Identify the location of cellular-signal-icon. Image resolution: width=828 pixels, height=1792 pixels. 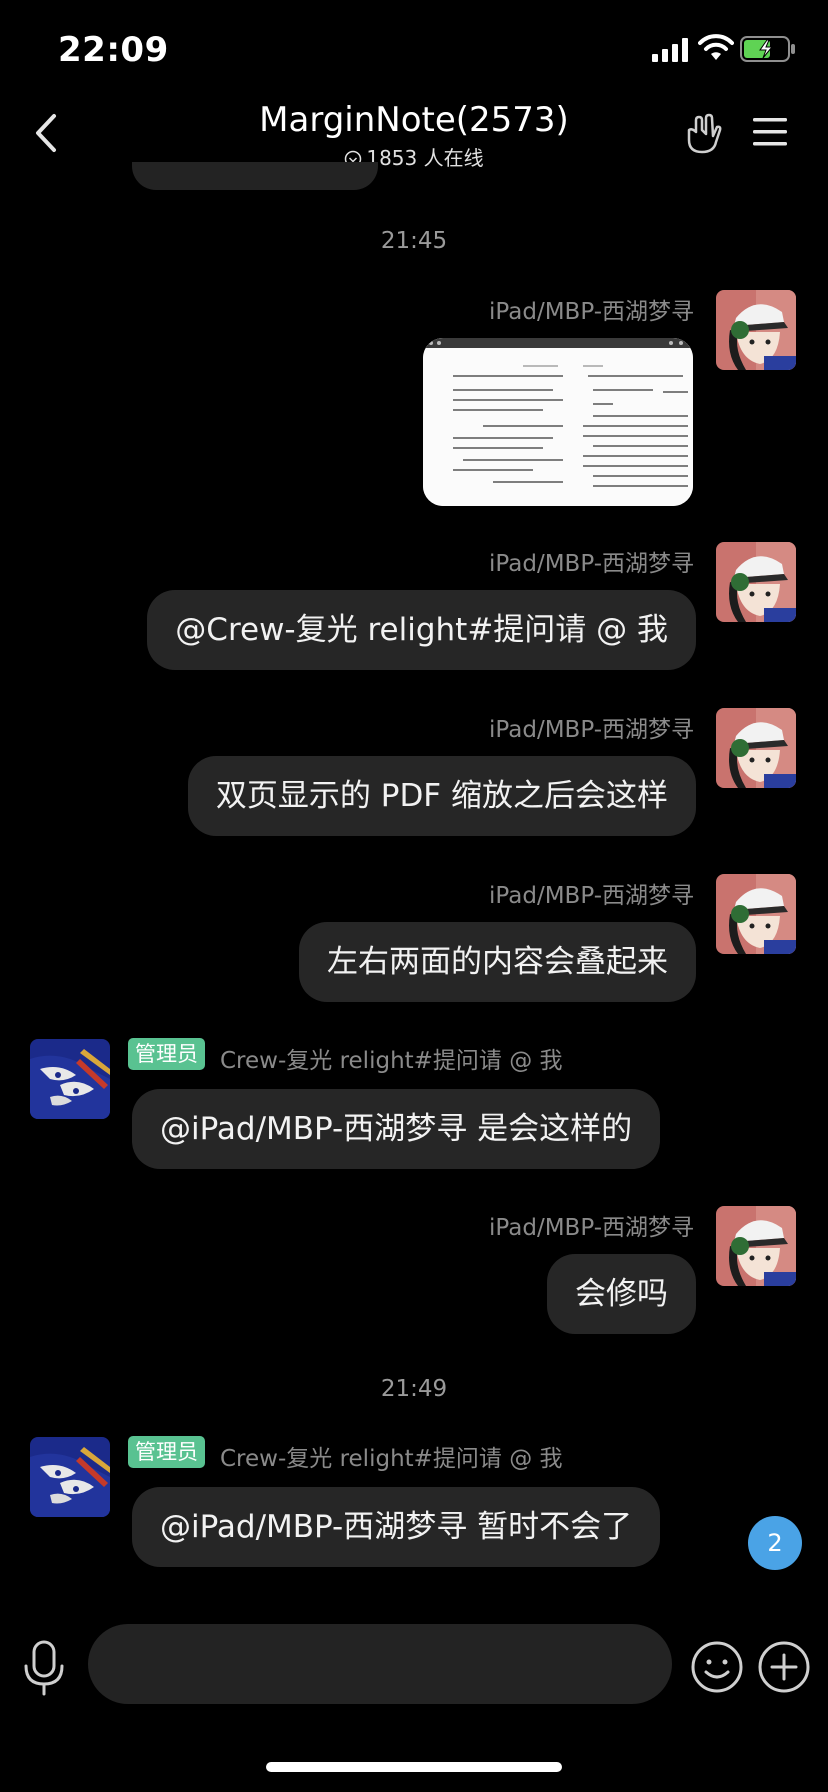
(670, 50).